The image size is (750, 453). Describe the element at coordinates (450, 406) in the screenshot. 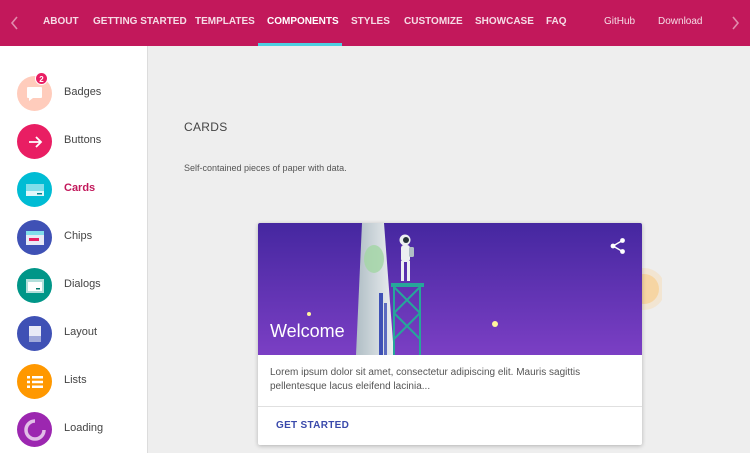

I see `card-divider` at that location.